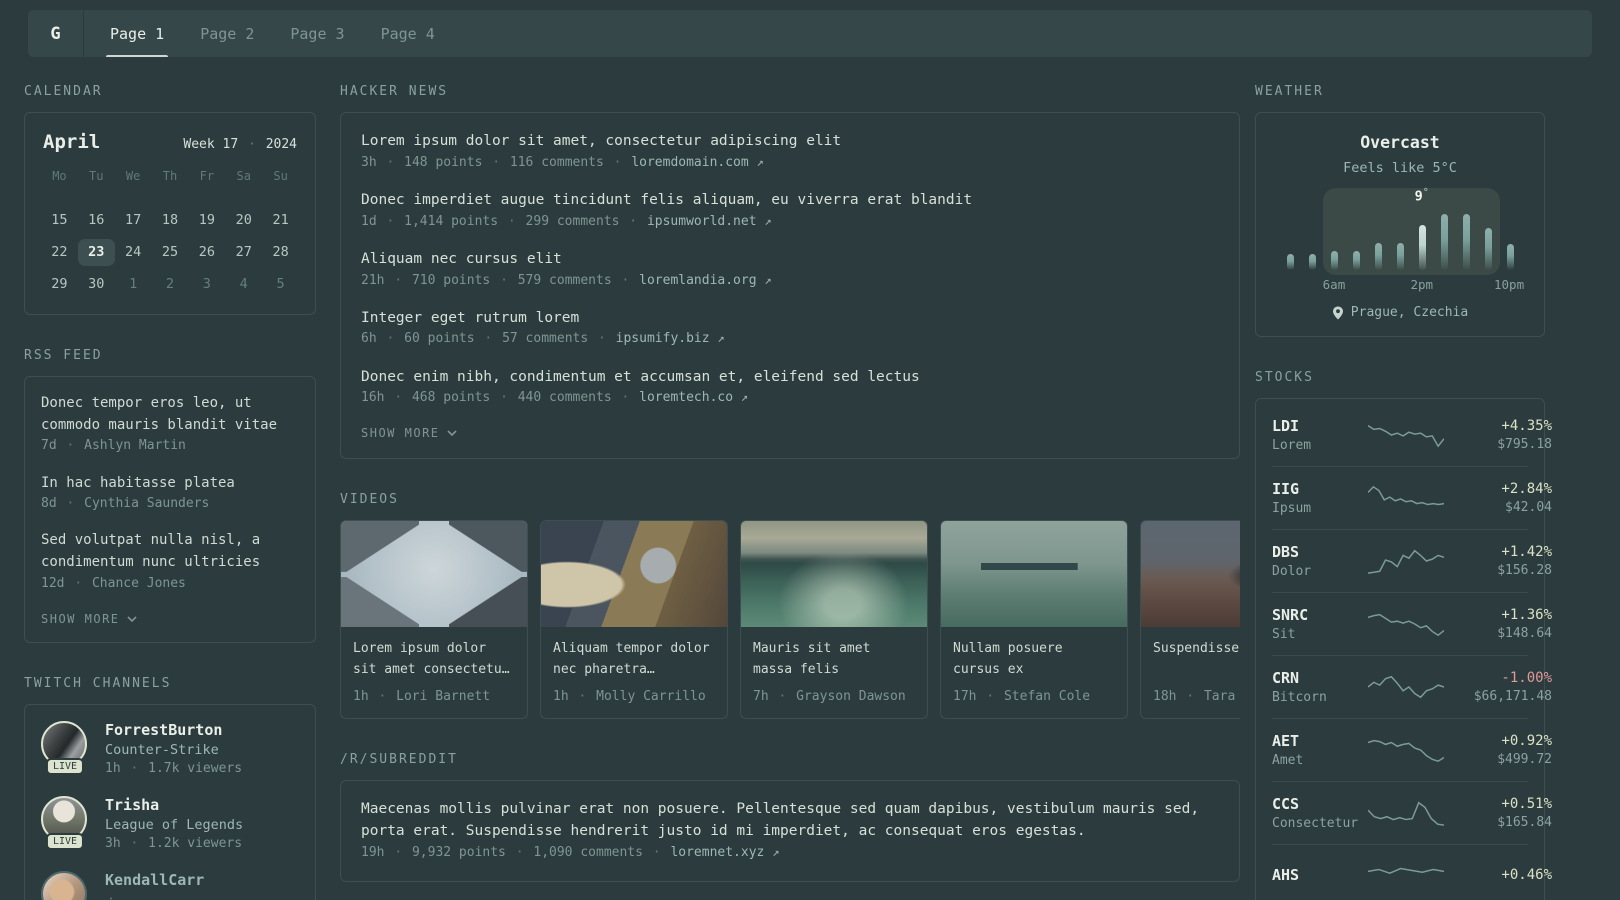 Image resolution: width=1620 pixels, height=900 pixels. I want to click on twitch-channel-row: LIVE KendallCarr ·, so click(170, 885).